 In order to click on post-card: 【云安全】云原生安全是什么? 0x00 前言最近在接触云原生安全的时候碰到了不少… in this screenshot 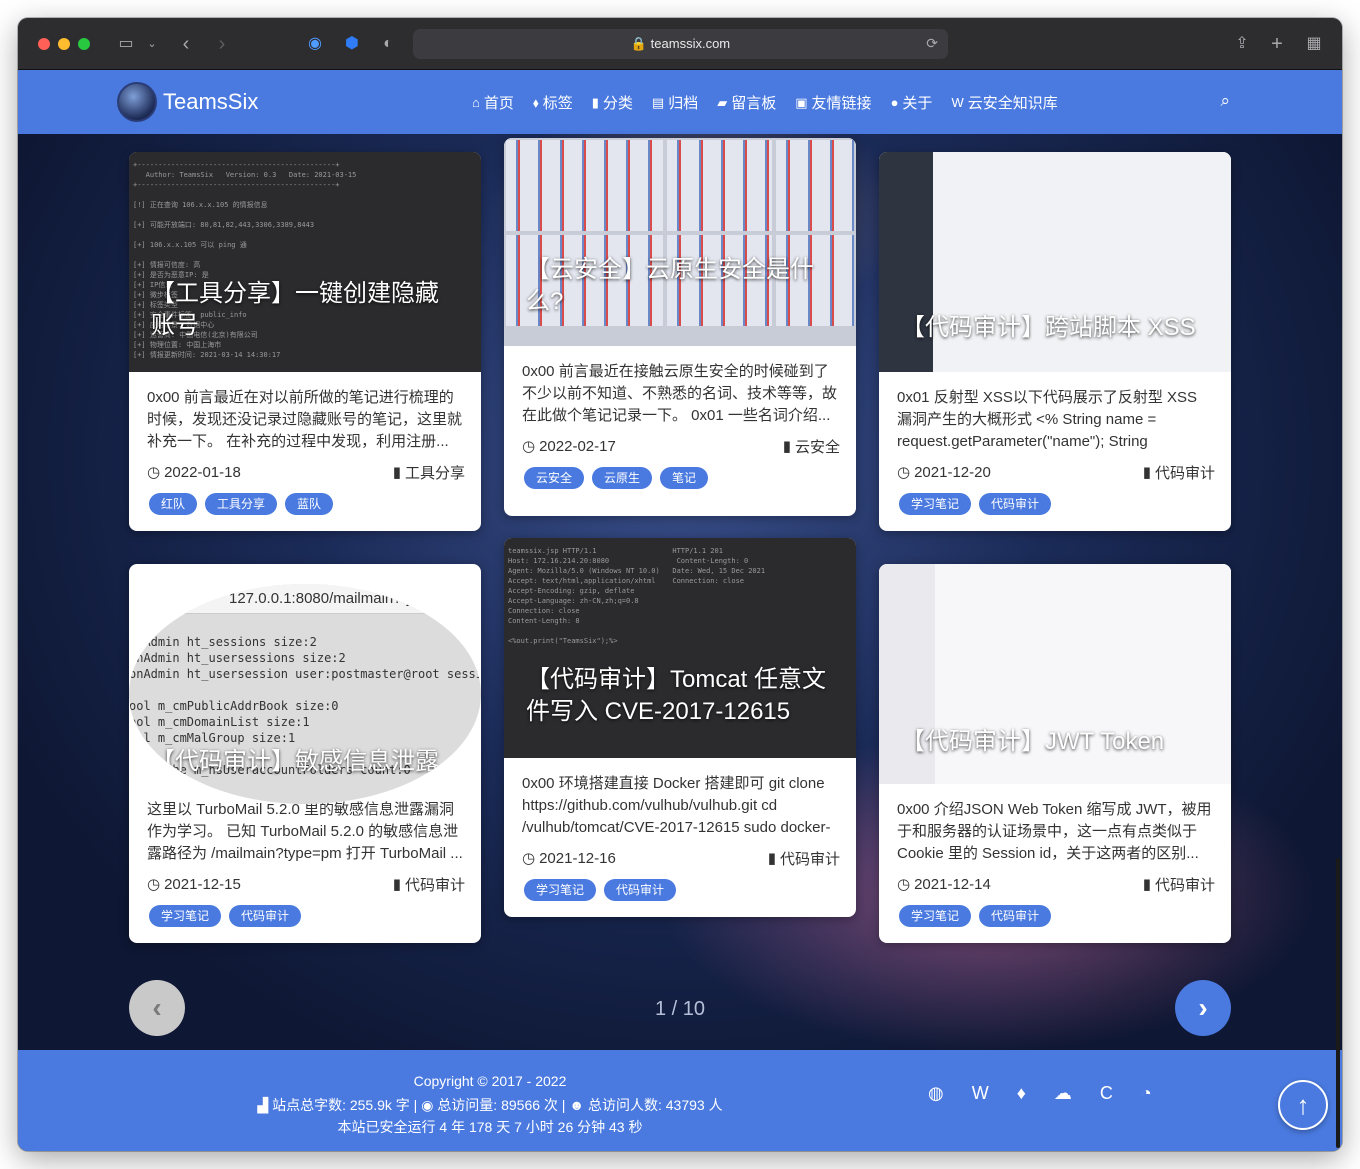, I will do `click(680, 327)`.